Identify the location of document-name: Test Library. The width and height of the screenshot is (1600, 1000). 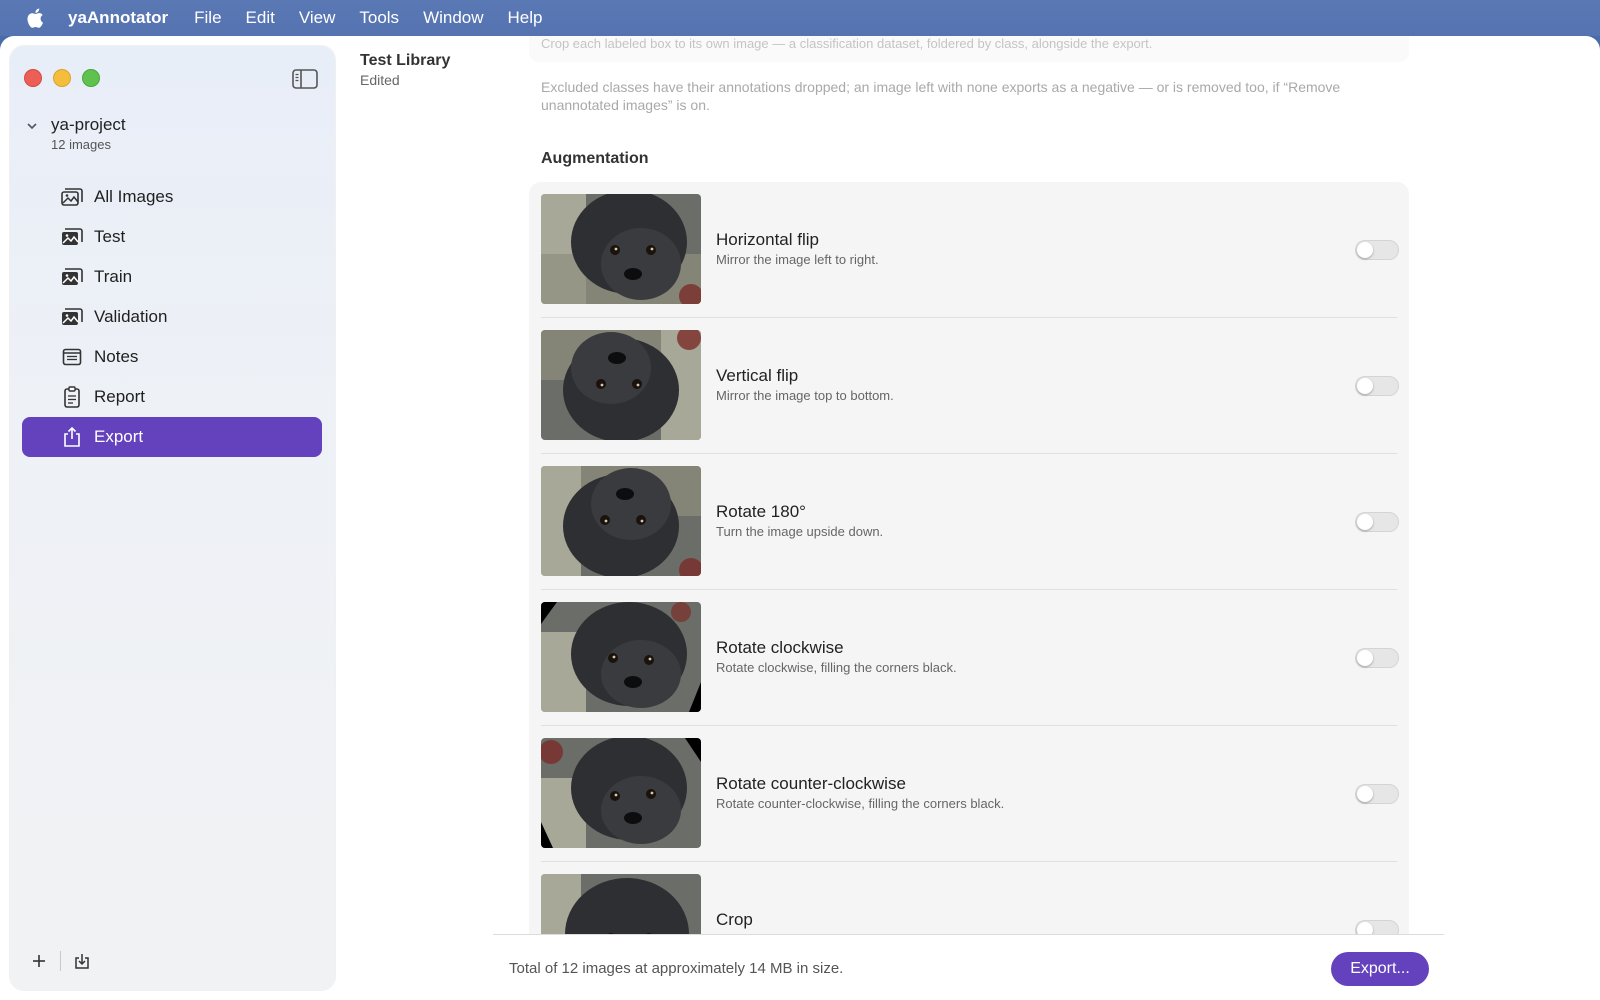
(405, 60).